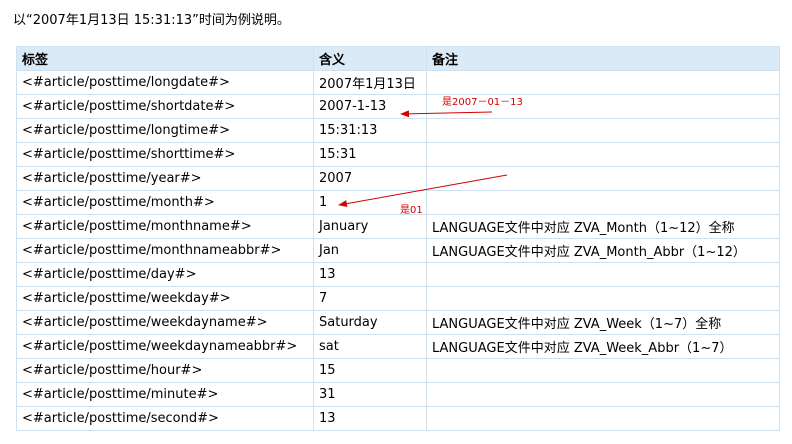 The width and height of the screenshot is (792, 444). I want to click on meaning-cell: 2007年1月13日, so click(370, 82).